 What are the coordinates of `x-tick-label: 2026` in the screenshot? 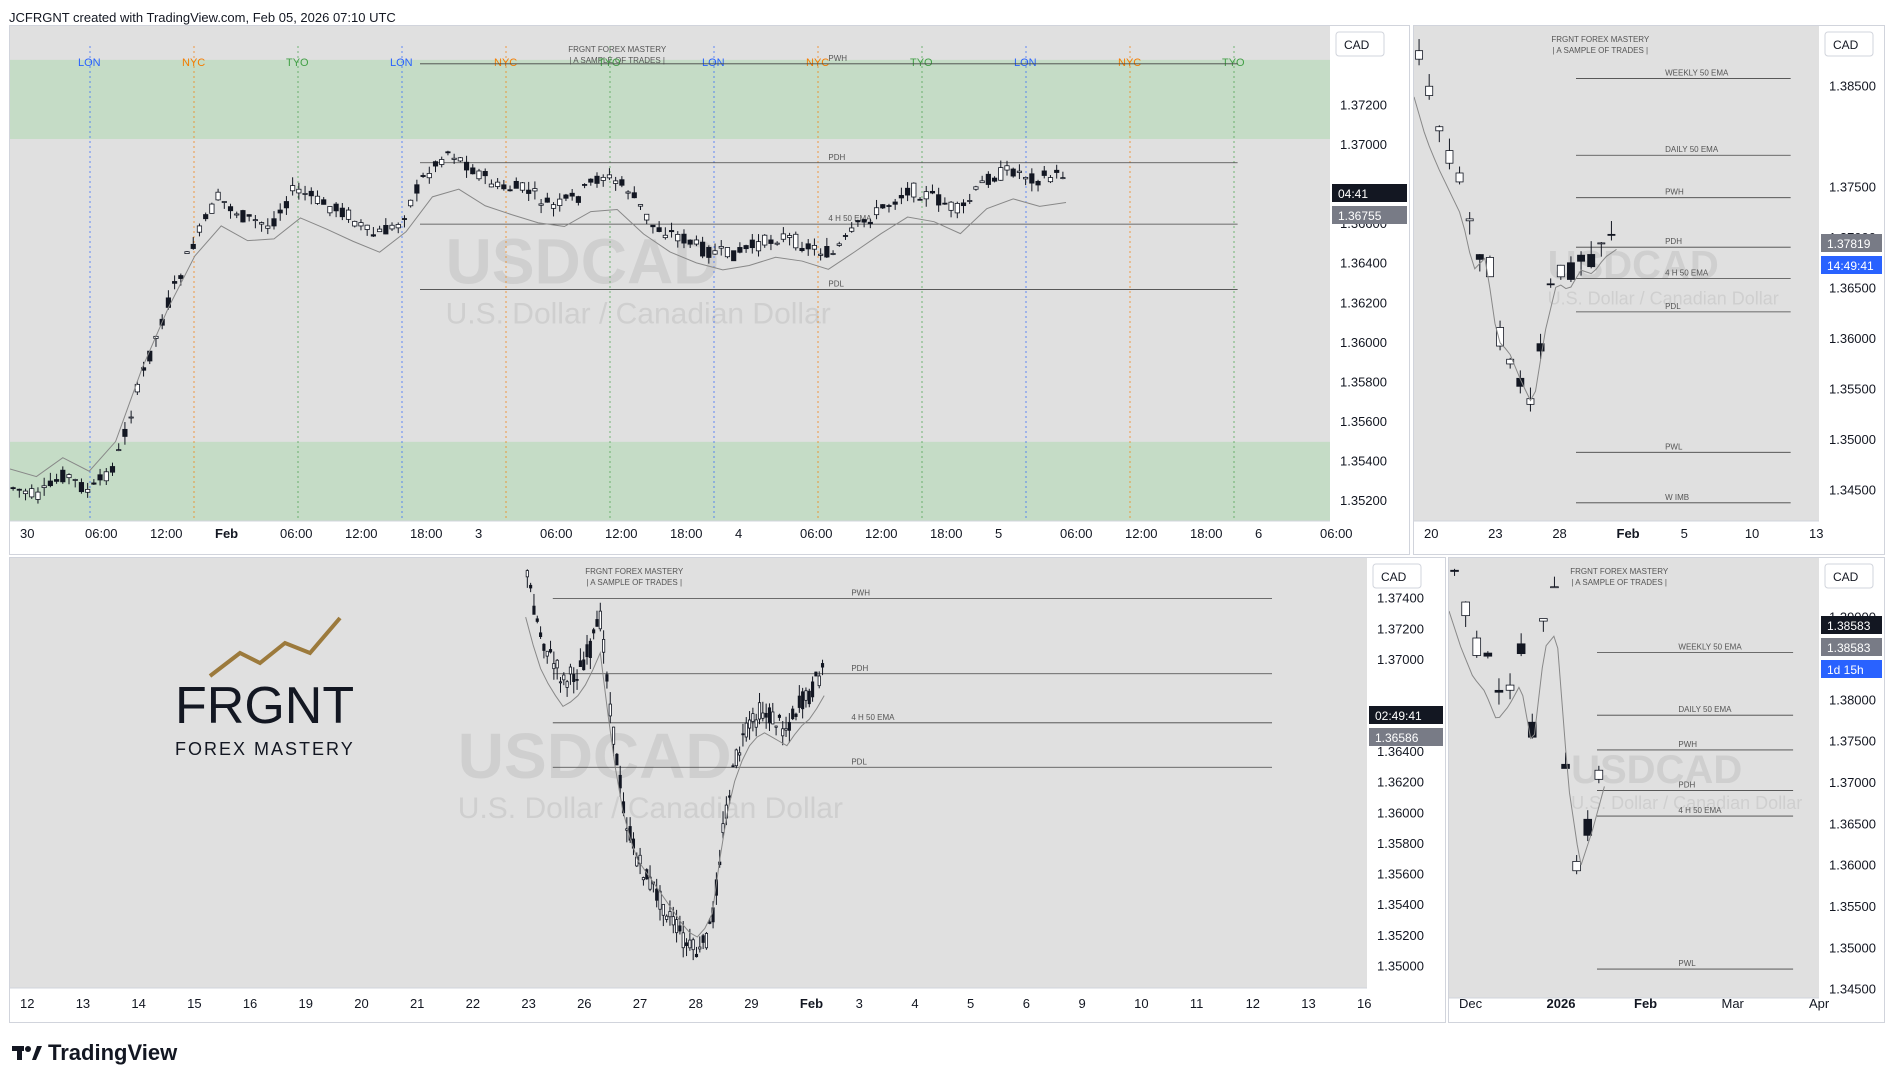 It's located at (1561, 1003).